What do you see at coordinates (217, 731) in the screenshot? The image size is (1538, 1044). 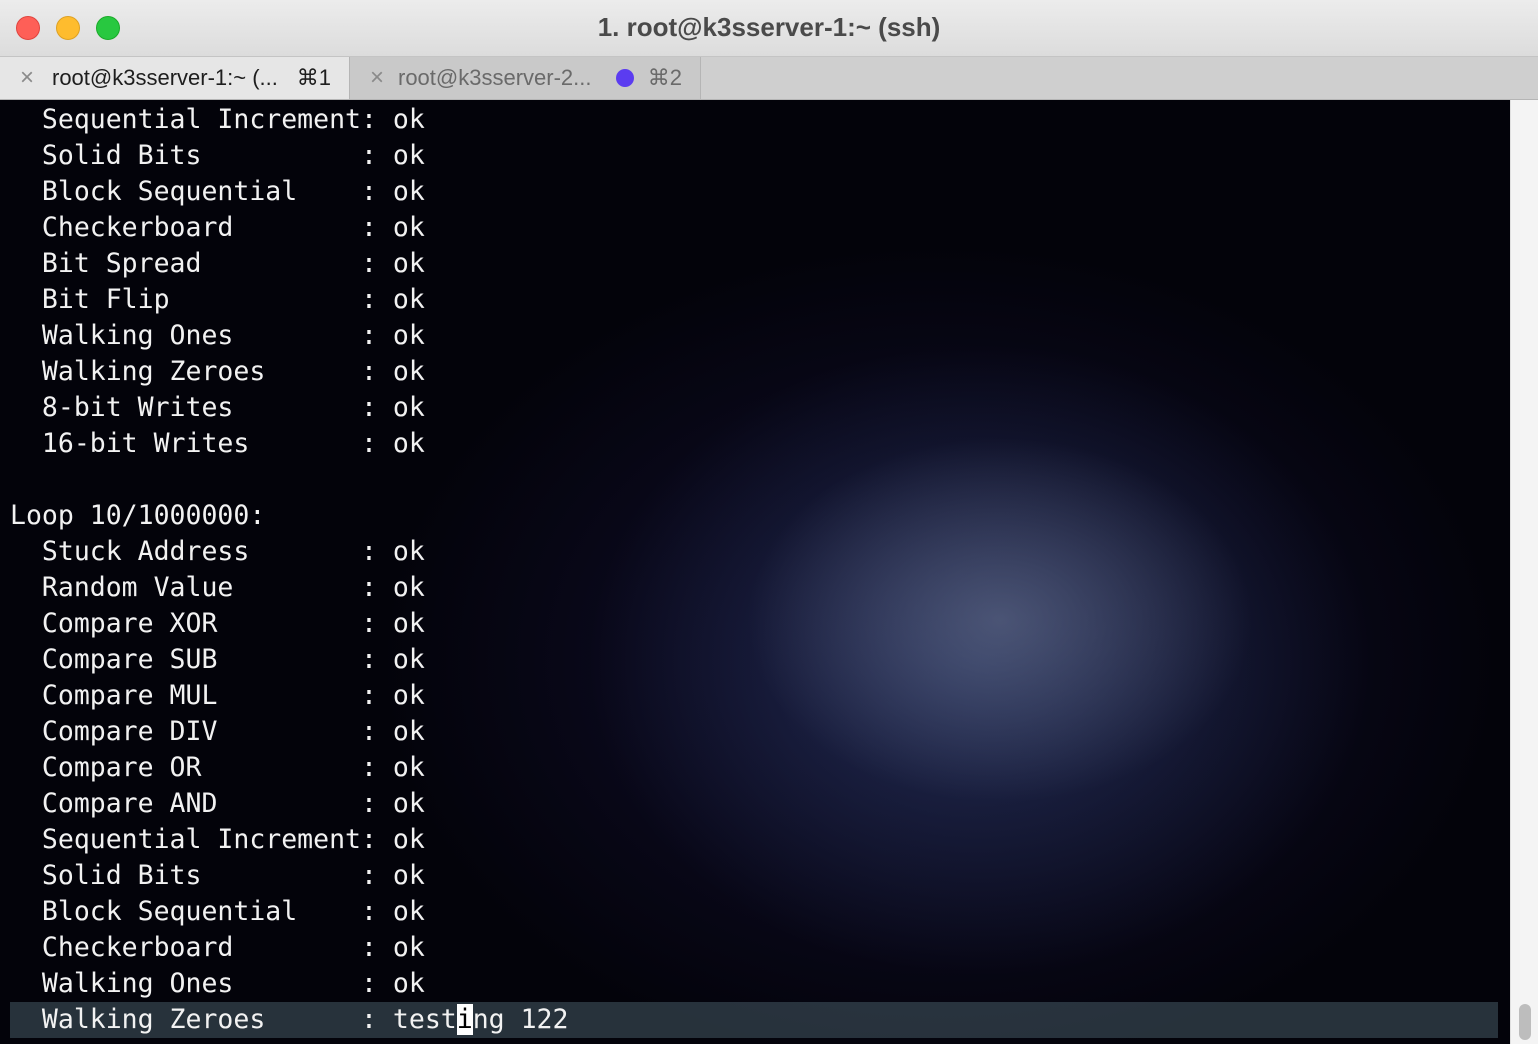 I see `terminal-line: Compare DIV : ok` at bounding box center [217, 731].